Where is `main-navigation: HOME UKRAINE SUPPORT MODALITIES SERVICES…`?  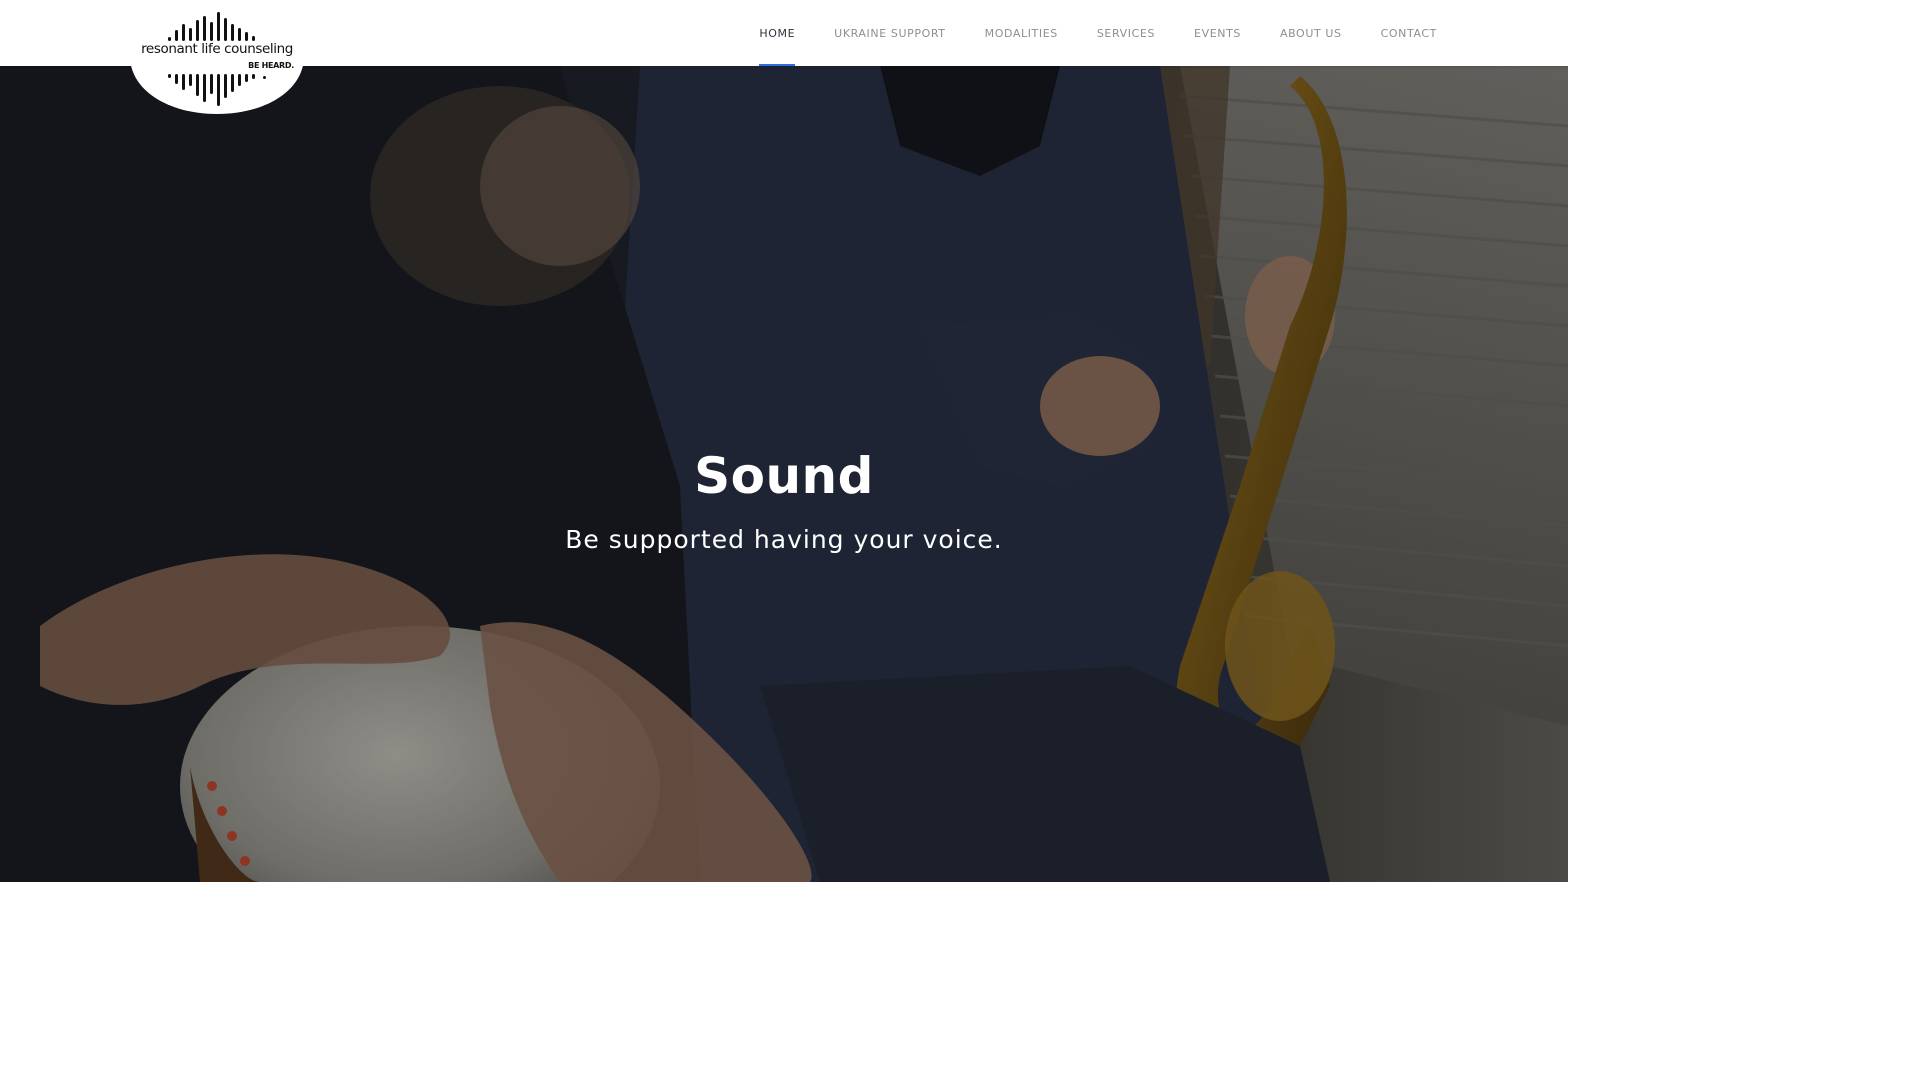 main-navigation: HOME UKRAINE SUPPORT MODALITIES SERVICES… is located at coordinates (1098, 33).